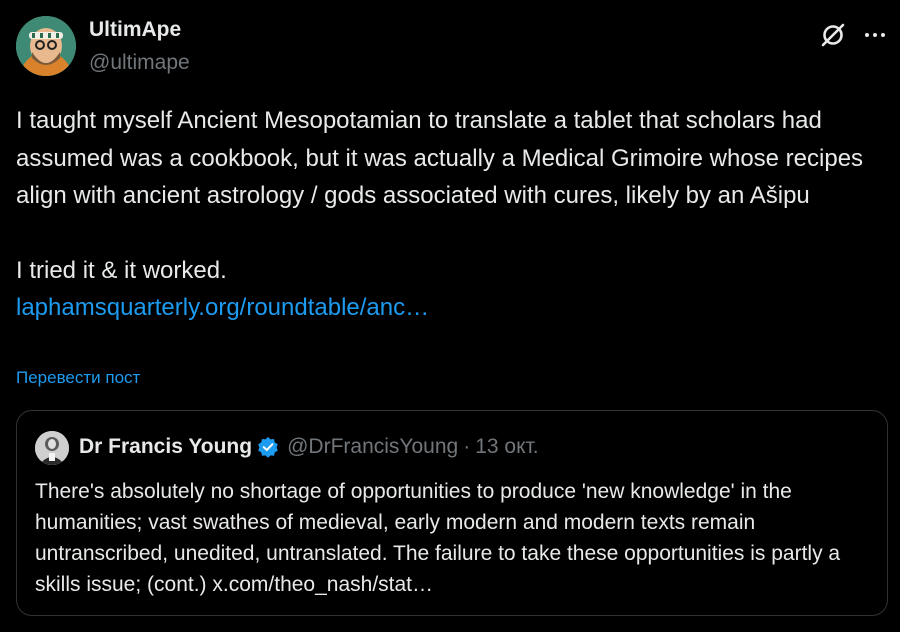 This screenshot has height=632, width=900. I want to click on quoted-display-name: Dr Francis Young, so click(166, 446).